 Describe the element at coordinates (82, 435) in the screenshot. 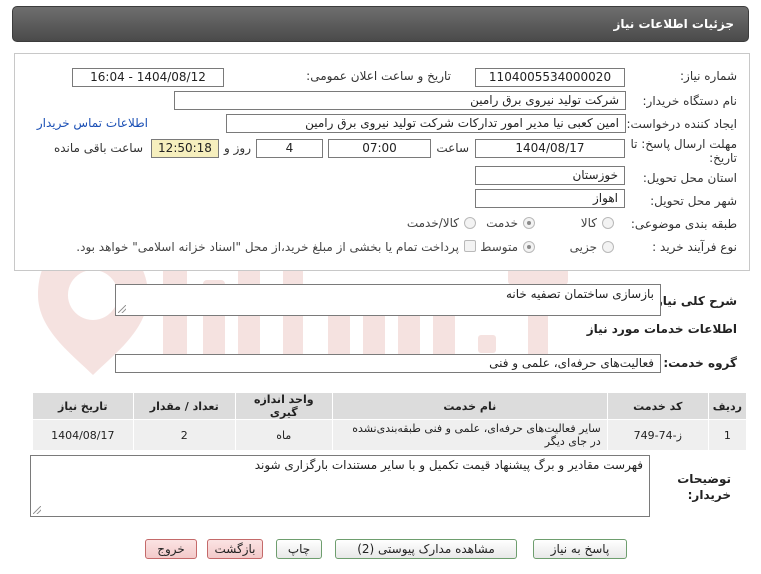

I see `cell-need-date: 1404/08/17` at that location.